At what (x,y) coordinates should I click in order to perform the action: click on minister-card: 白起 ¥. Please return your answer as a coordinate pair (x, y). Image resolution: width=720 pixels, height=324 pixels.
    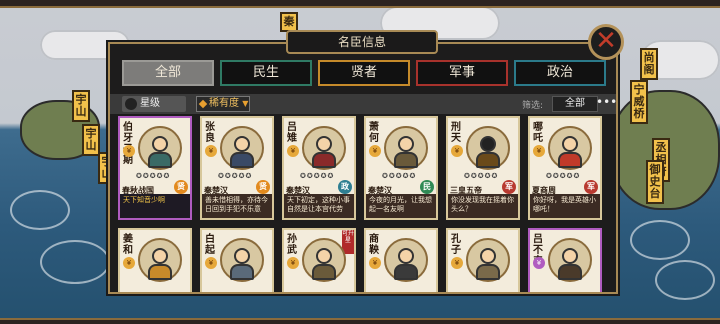
    Looking at the image, I should click on (237, 260).